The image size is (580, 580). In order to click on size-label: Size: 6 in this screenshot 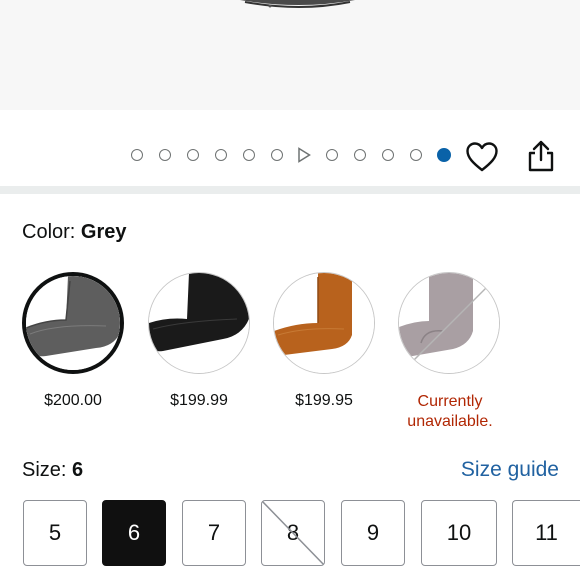, I will do `click(52, 470)`.